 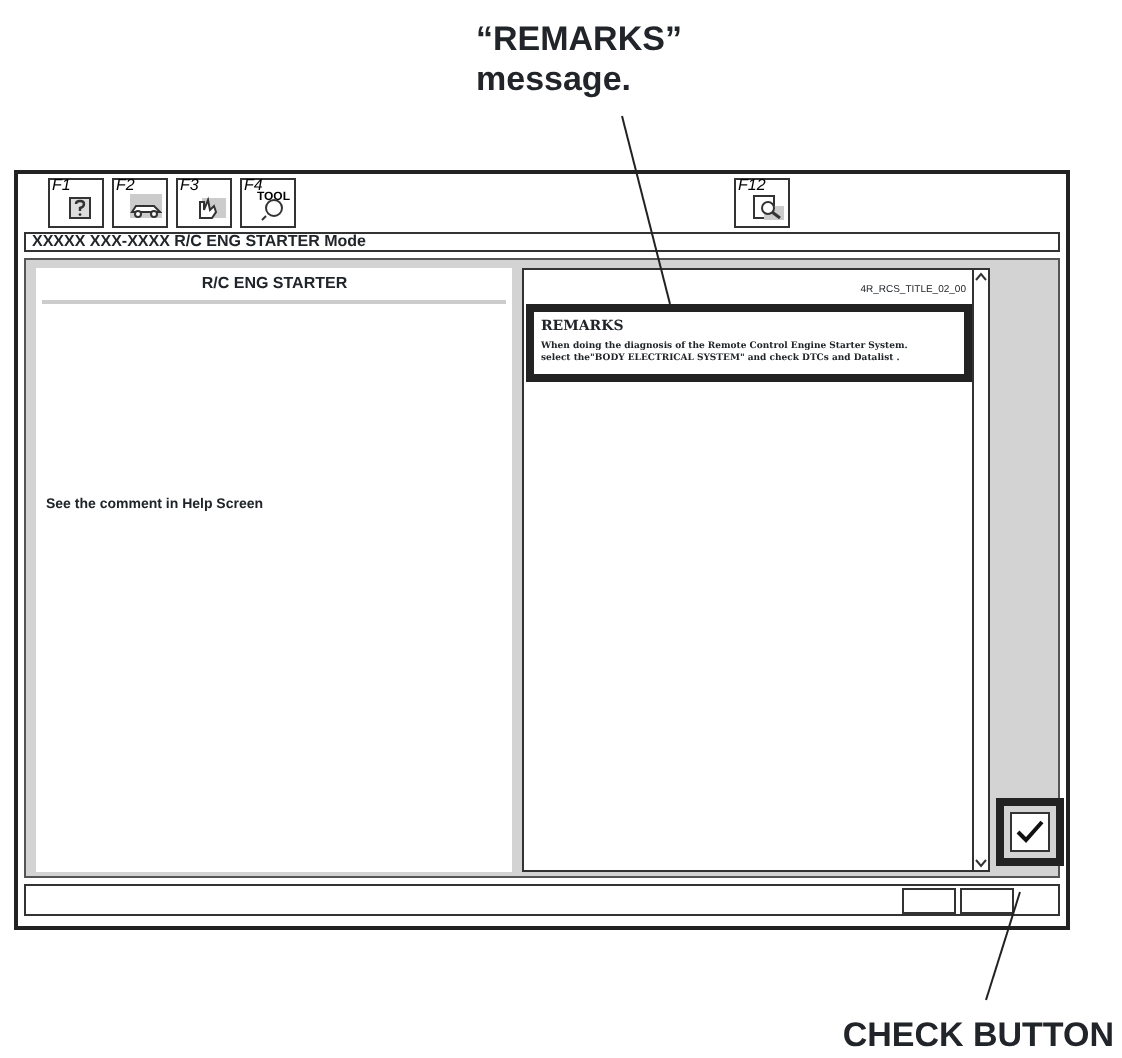 I want to click on check-button, so click(x=1029, y=832).